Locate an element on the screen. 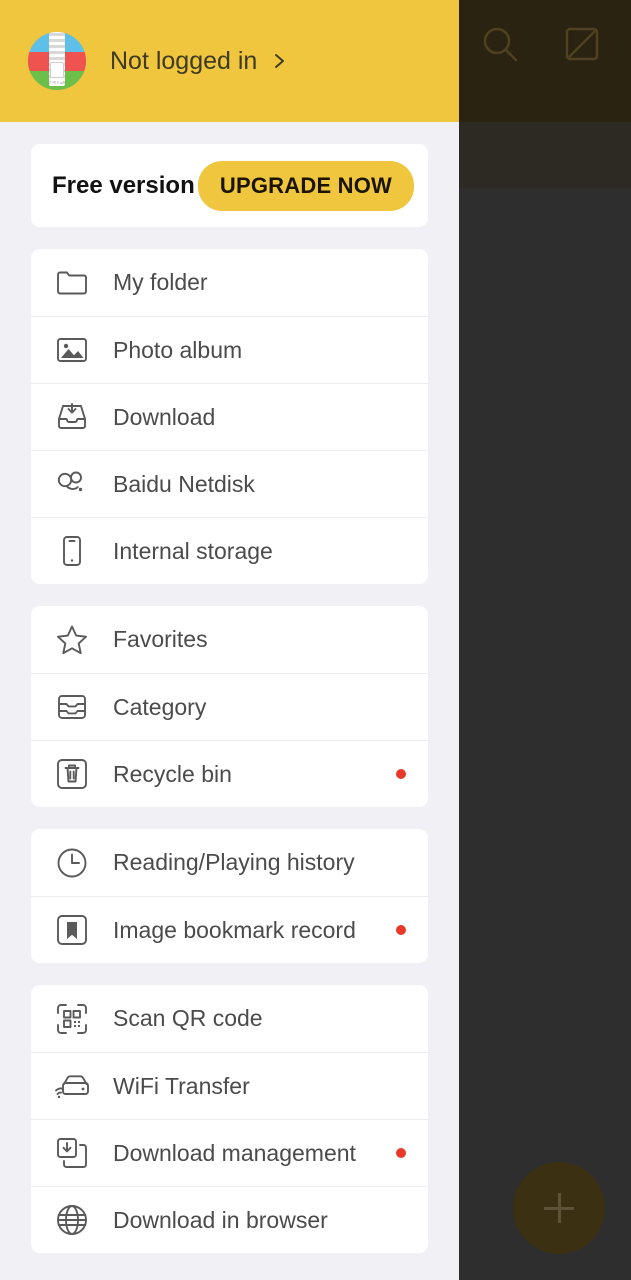 The width and height of the screenshot is (631, 1280). menu-item-category: Category is located at coordinates (229, 706).